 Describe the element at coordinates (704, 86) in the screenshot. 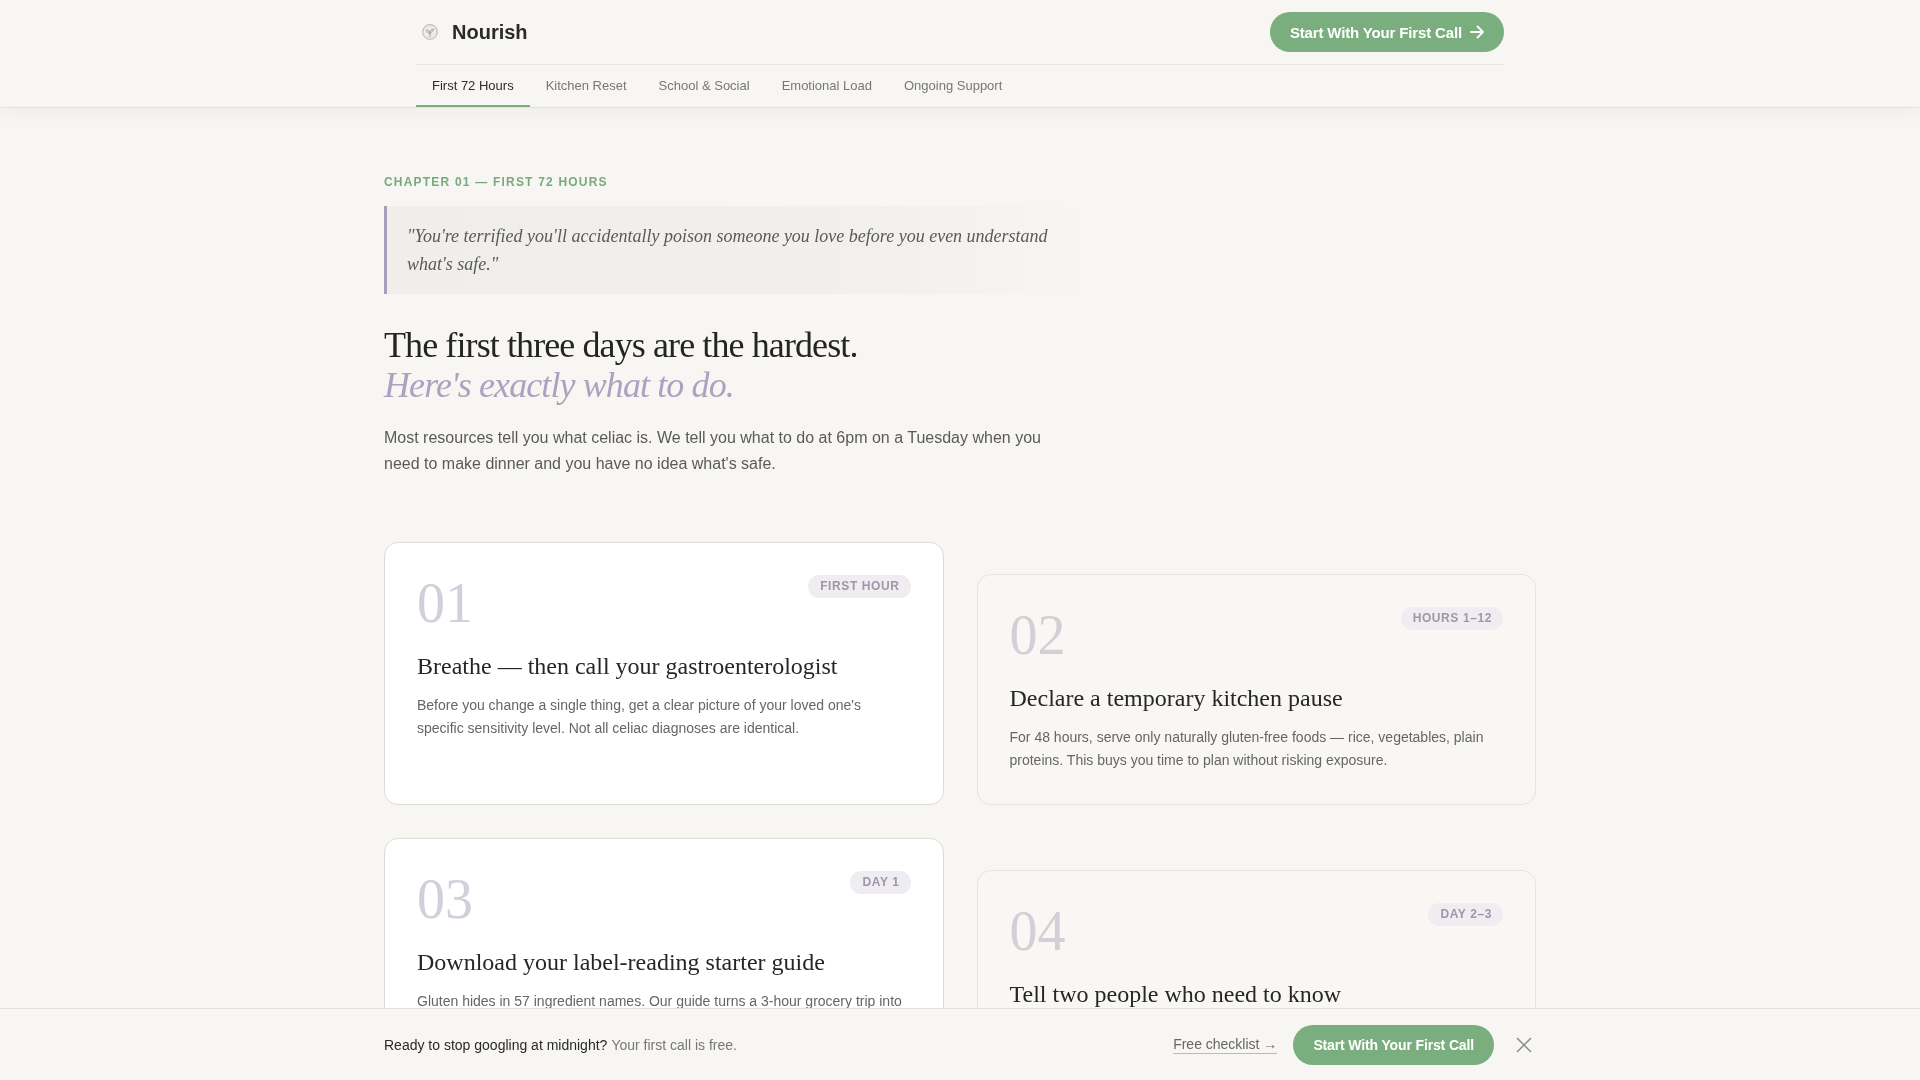

I see `tab: School & Social` at that location.